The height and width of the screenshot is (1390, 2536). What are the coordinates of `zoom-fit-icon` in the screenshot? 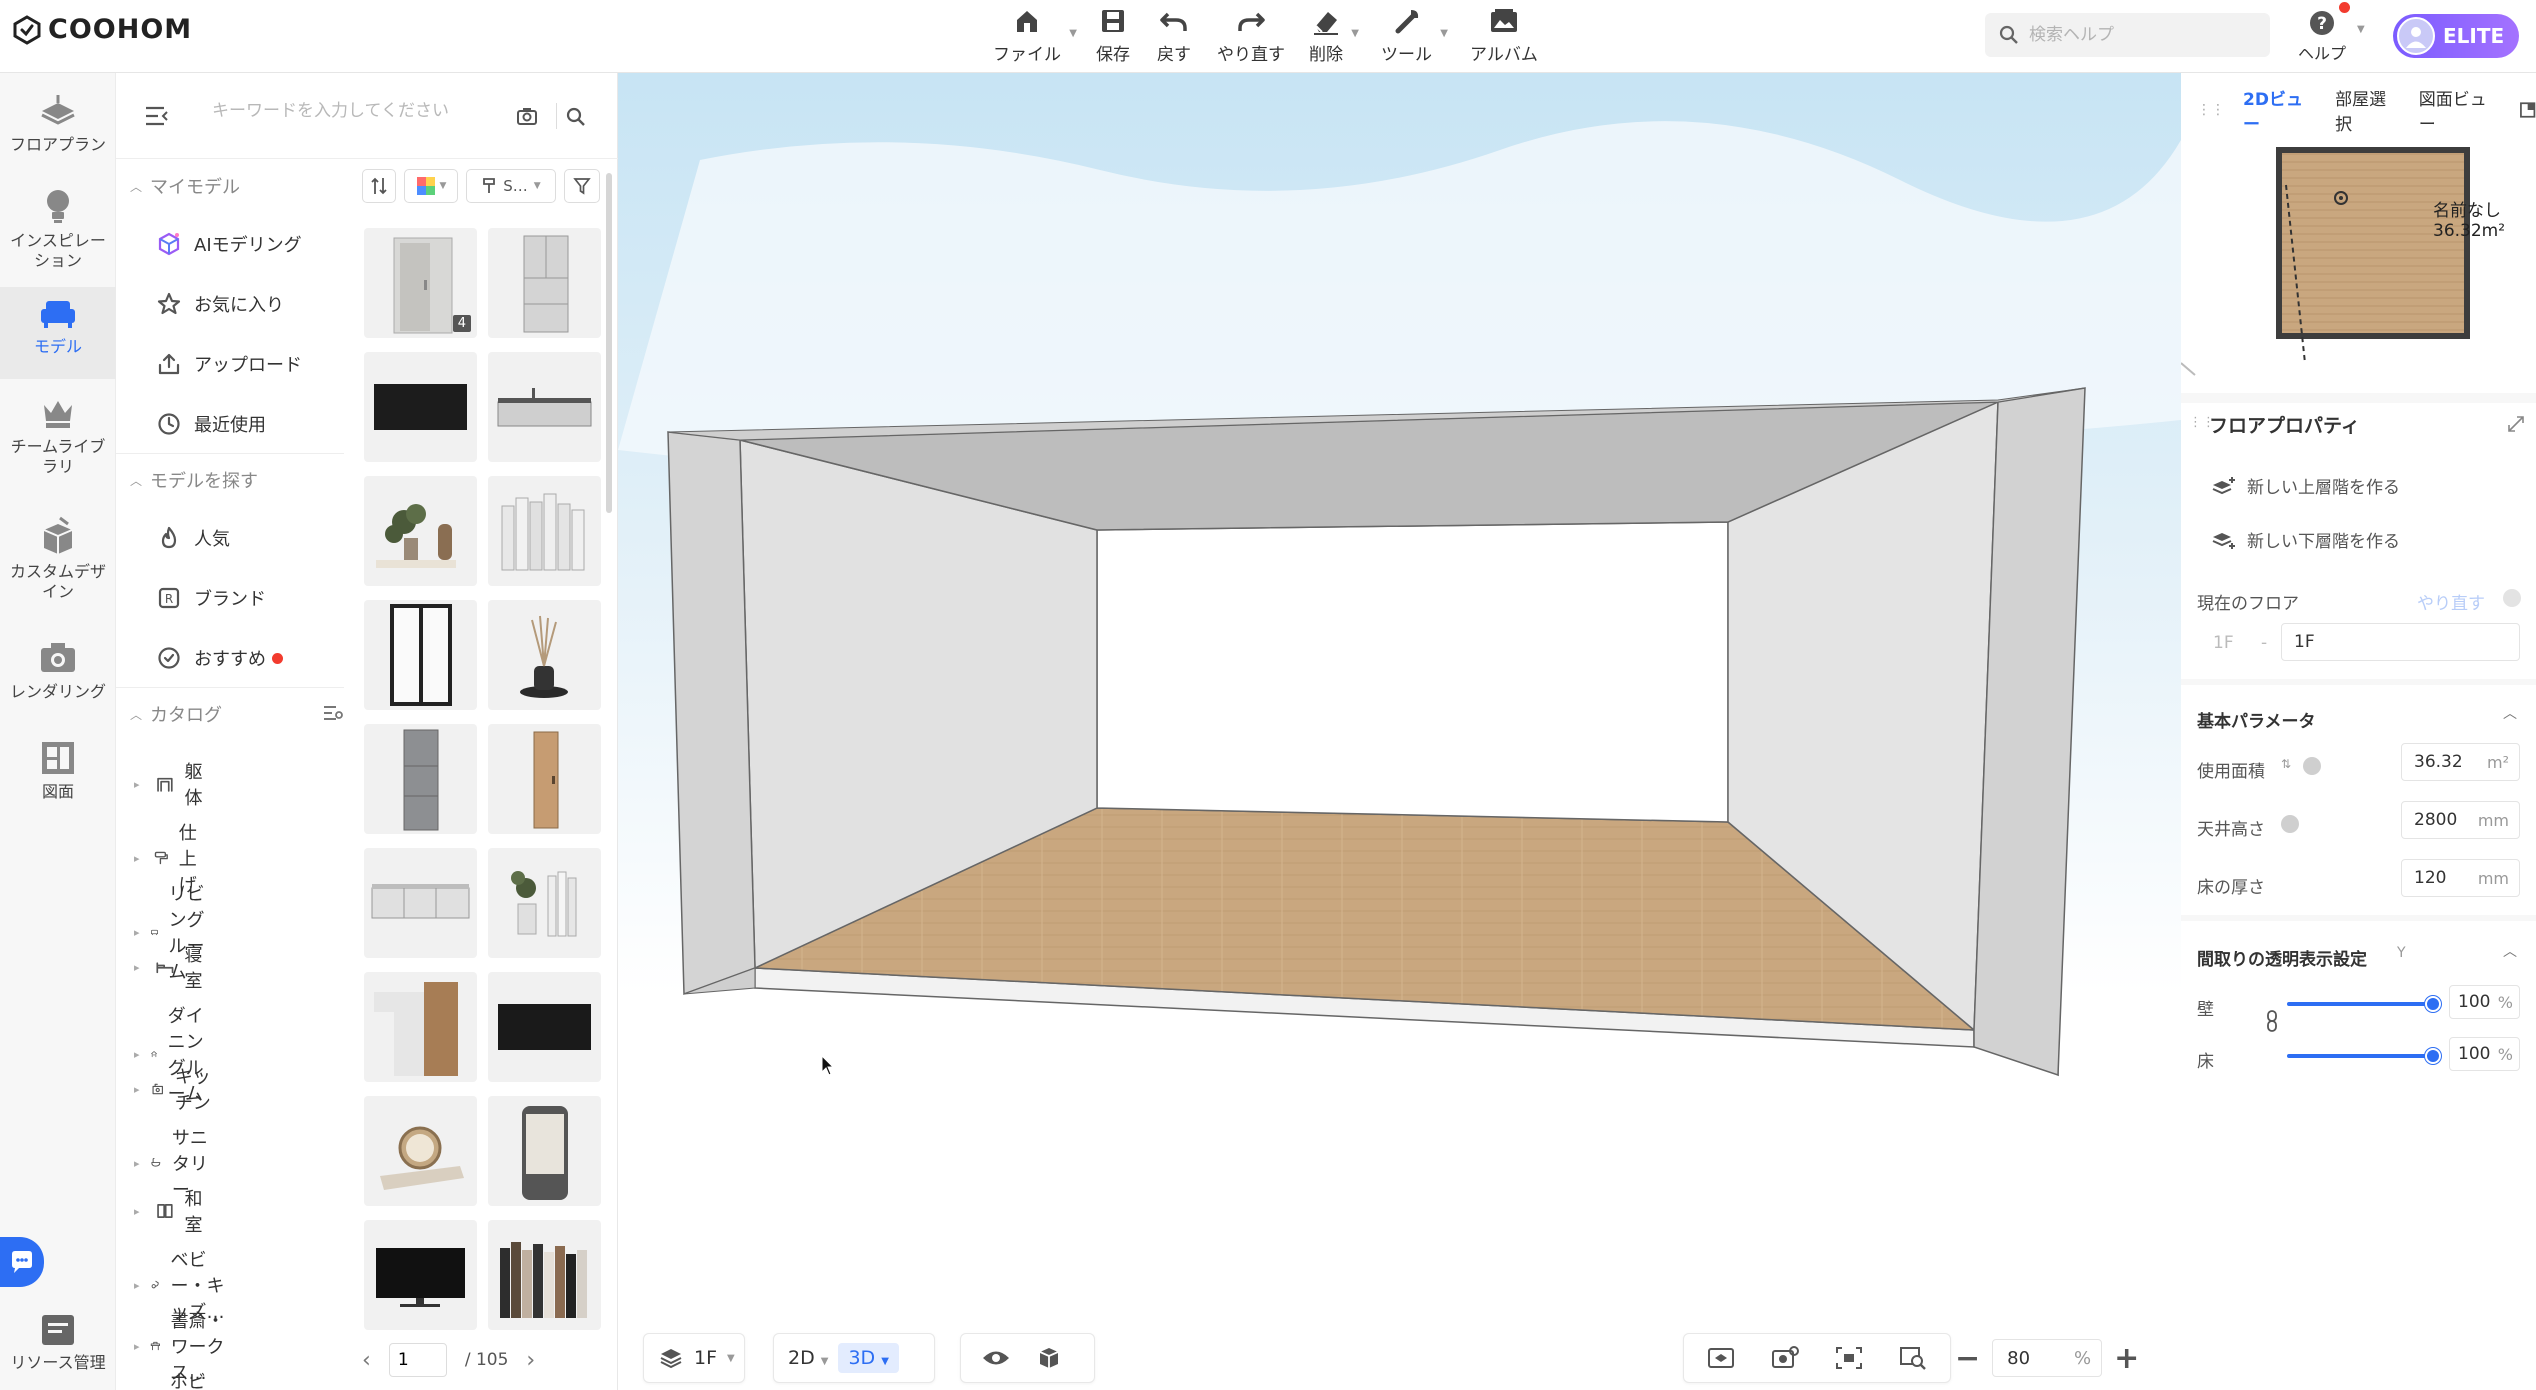 It's located at (1913, 1358).